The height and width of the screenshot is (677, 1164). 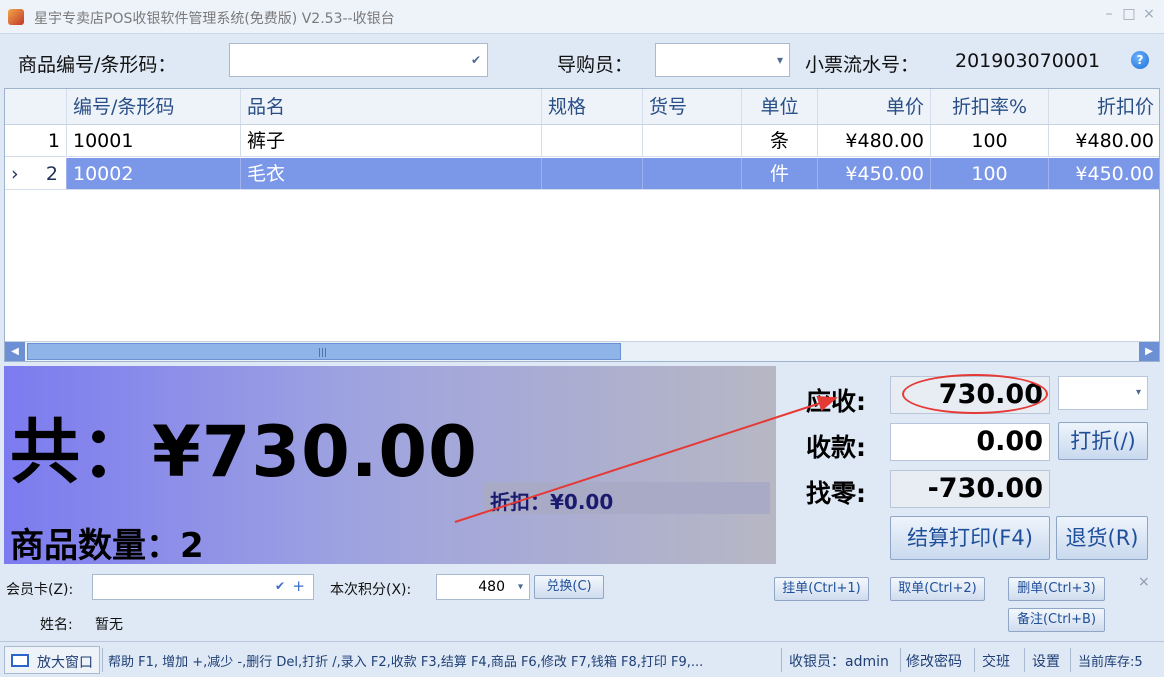 I want to click on fetch-order-button: 取单(Ctrl+2), so click(x=937, y=589).